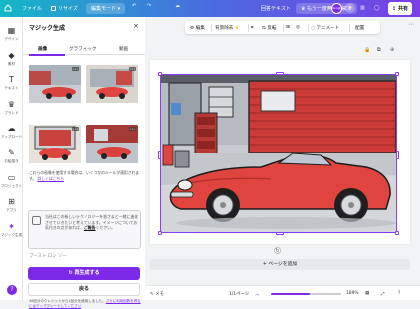 This screenshot has height=309, width=420. I want to click on edit-image-button: ⚙ 編集, so click(197, 28).